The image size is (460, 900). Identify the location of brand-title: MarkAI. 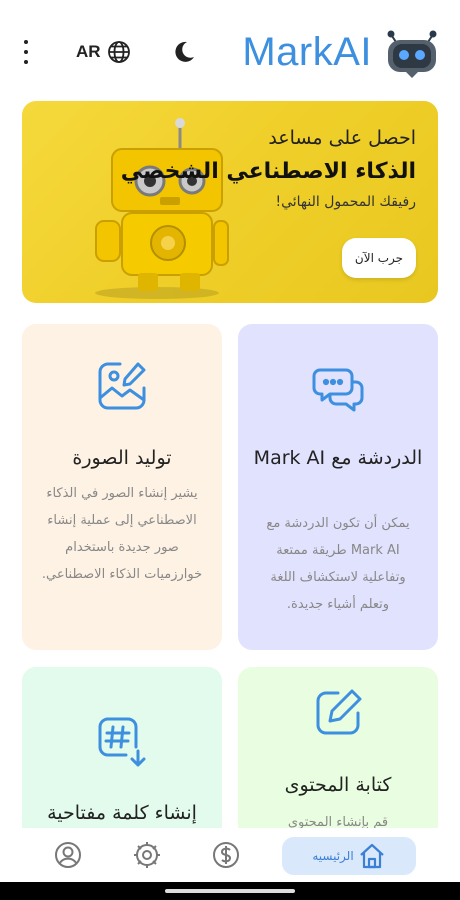
(307, 51).